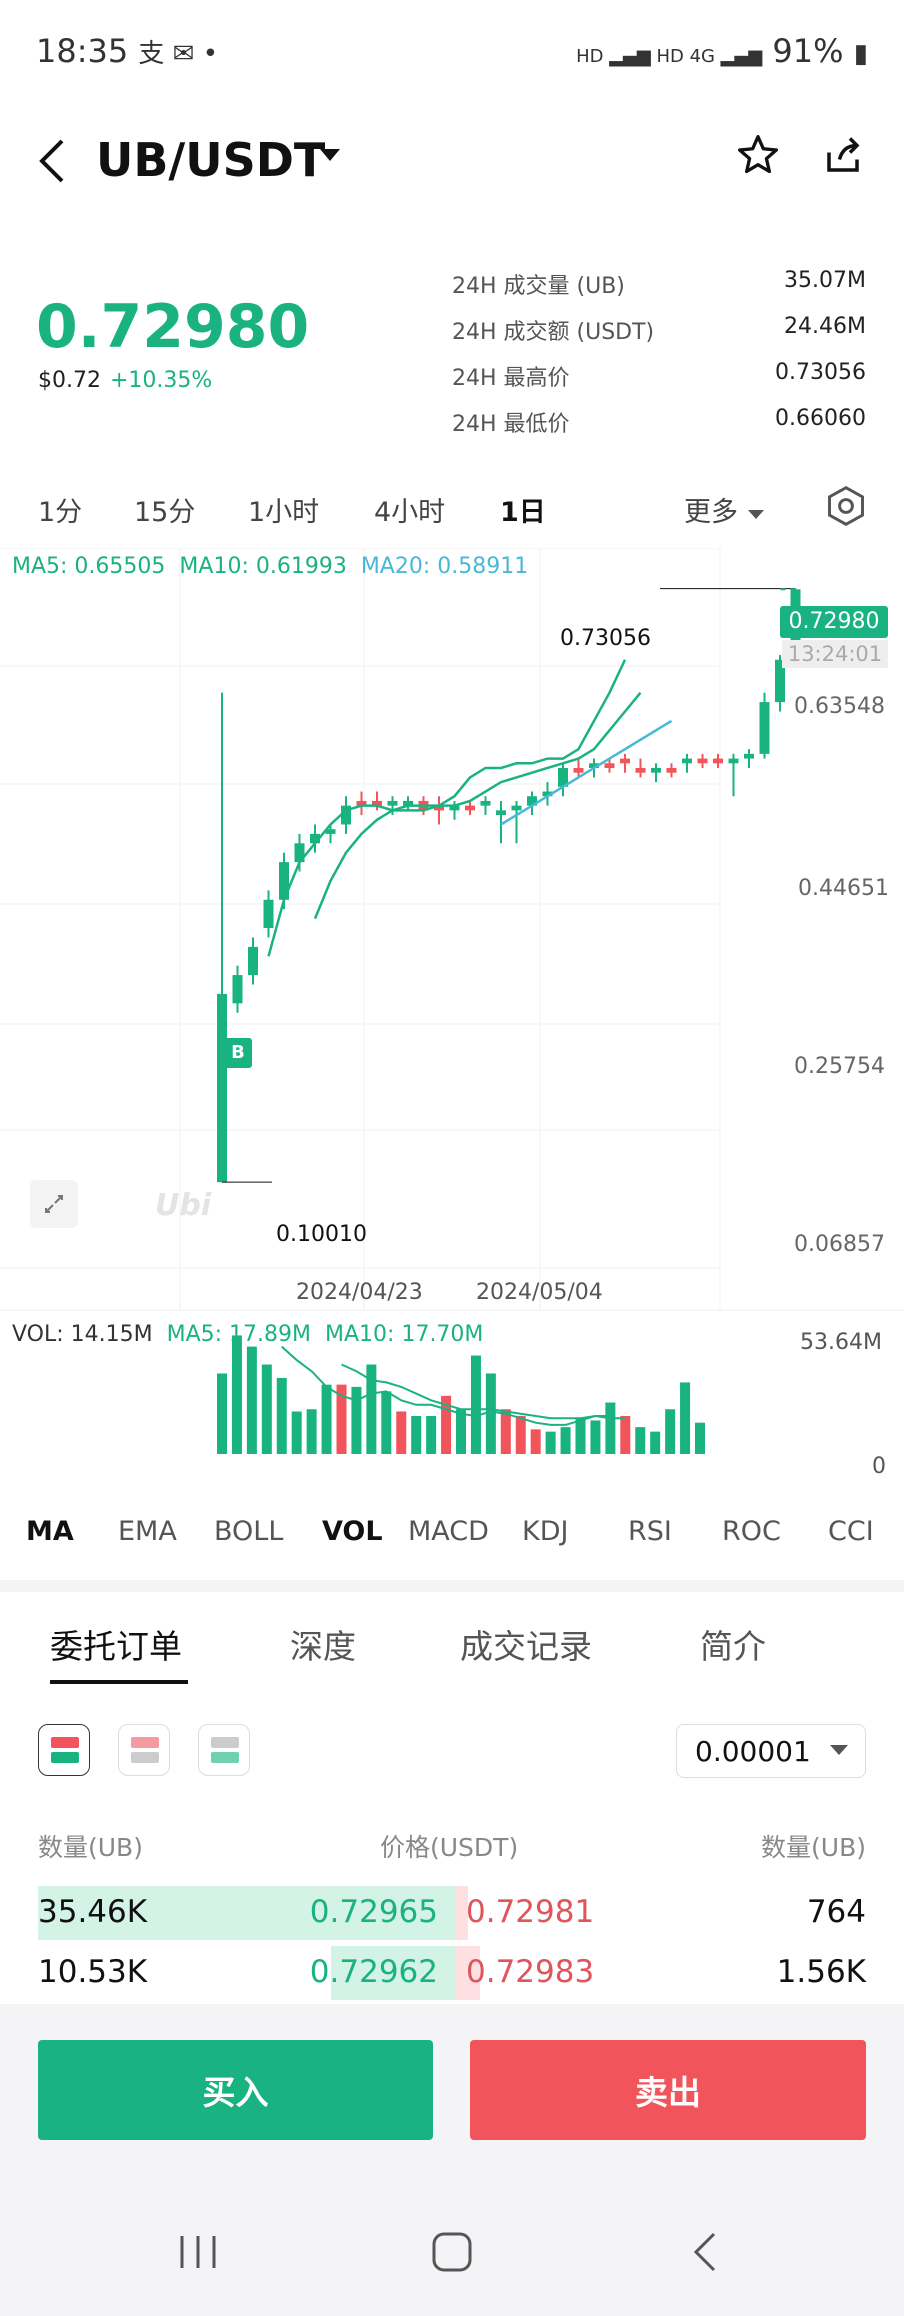 Image resolution: width=904 pixels, height=2316 pixels. What do you see at coordinates (373, 1912) in the screenshot?
I see `bid-price: 0.72965` at bounding box center [373, 1912].